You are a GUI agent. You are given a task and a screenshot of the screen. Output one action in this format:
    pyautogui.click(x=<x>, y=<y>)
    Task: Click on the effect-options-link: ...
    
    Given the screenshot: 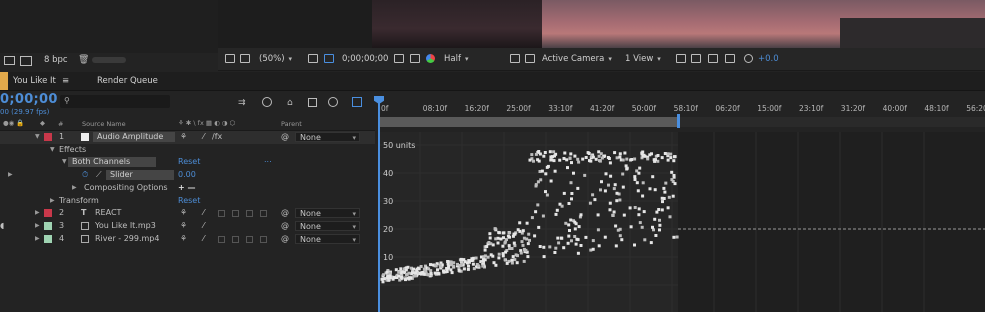 What is the action you would take?
    pyautogui.click(x=268, y=160)
    